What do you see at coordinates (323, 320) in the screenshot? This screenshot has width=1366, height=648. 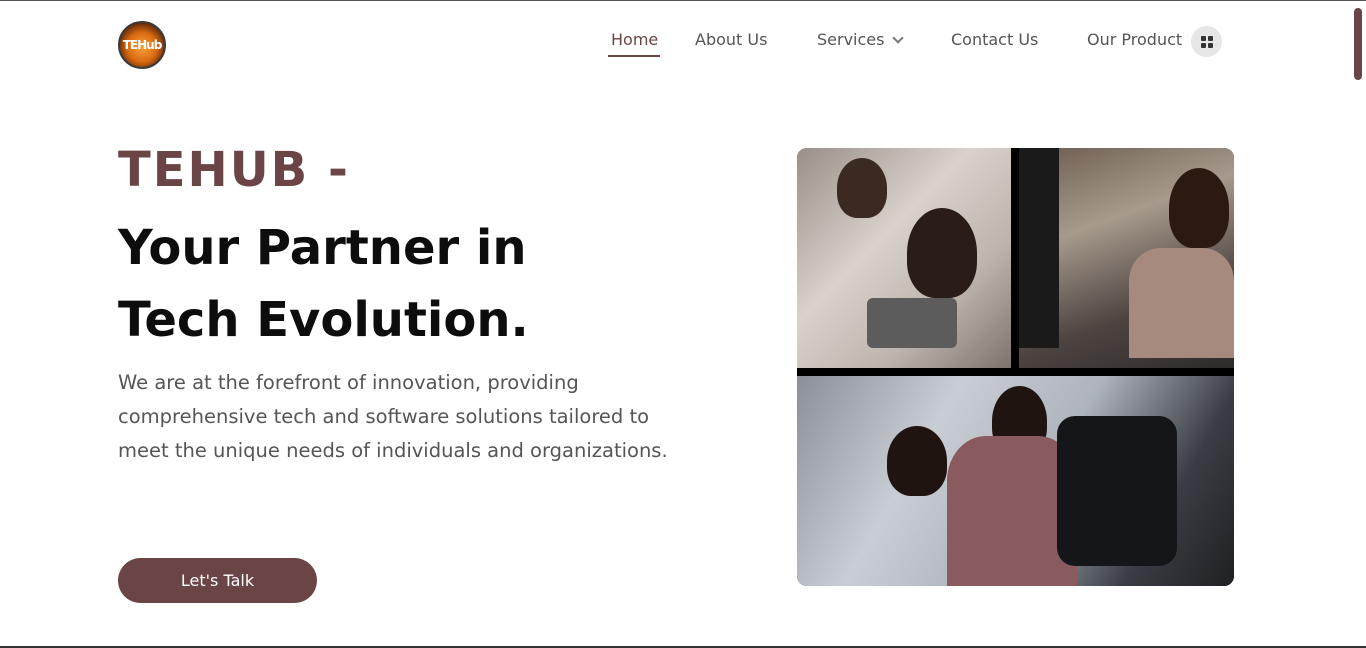 I see `hero-title-line2: Tech Evolution.` at bounding box center [323, 320].